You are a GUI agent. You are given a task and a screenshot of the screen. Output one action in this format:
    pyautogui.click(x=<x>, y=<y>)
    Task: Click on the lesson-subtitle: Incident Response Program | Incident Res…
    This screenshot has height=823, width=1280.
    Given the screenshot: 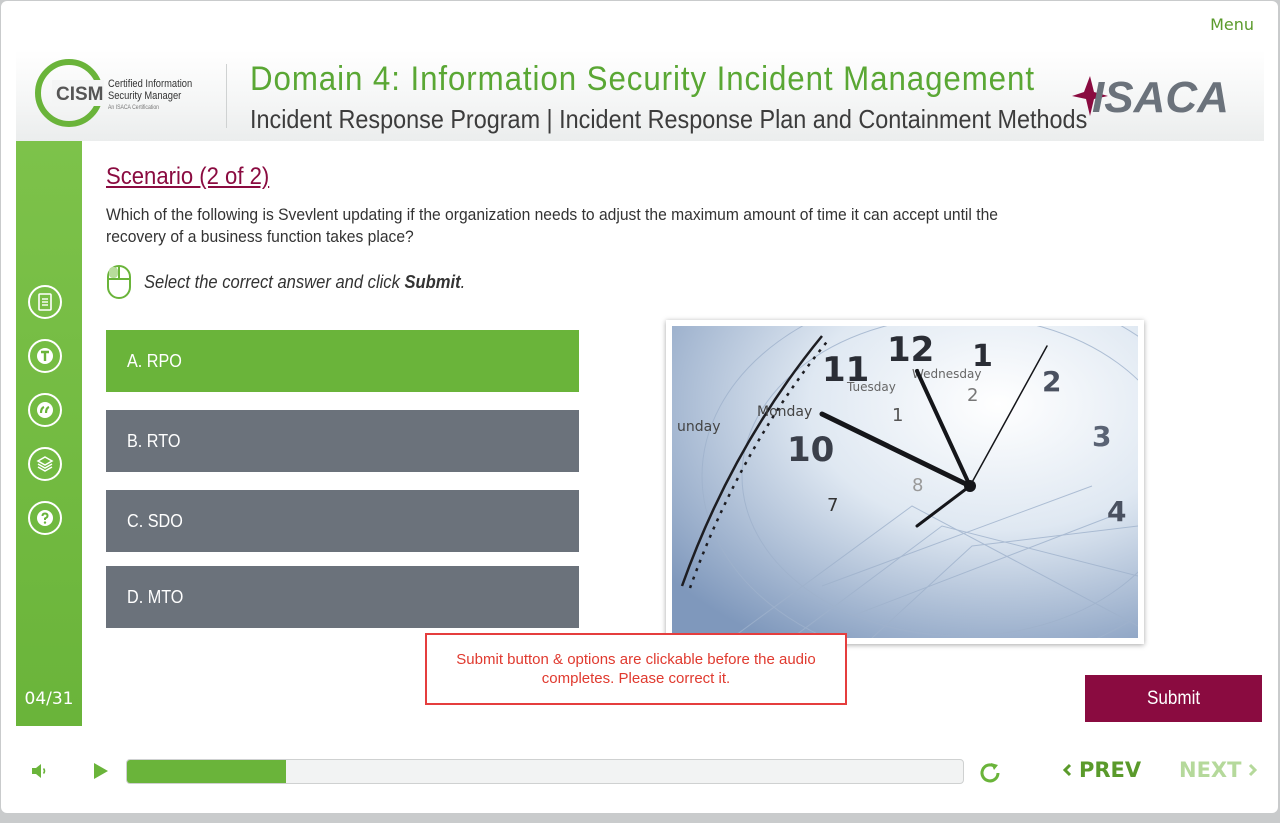 What is the action you would take?
    pyautogui.click(x=669, y=119)
    